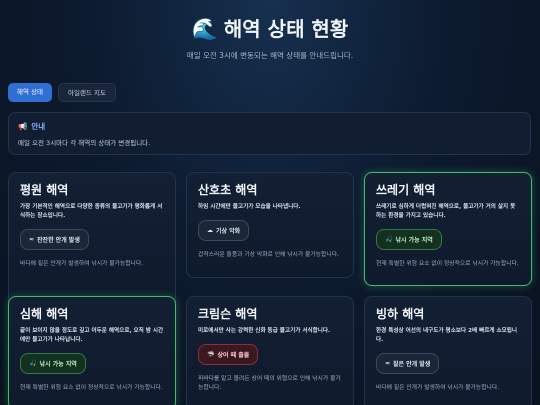 The image size is (540, 405). Describe the element at coordinates (249, 207) in the screenshot. I see `card-description: 하임 시간에만 물고기가 모습을 나타냅니다.` at that location.